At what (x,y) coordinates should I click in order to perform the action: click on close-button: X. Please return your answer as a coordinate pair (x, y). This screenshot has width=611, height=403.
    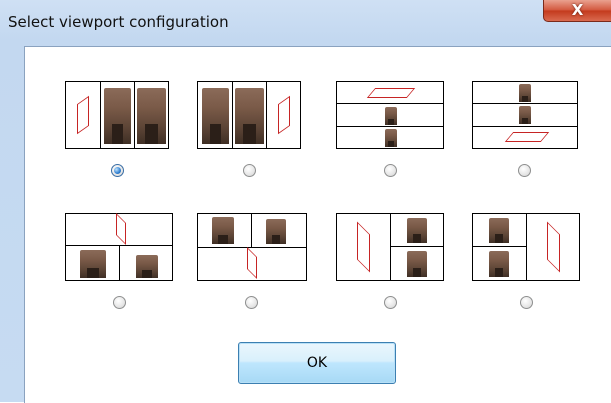
    Looking at the image, I should click on (577, 11).